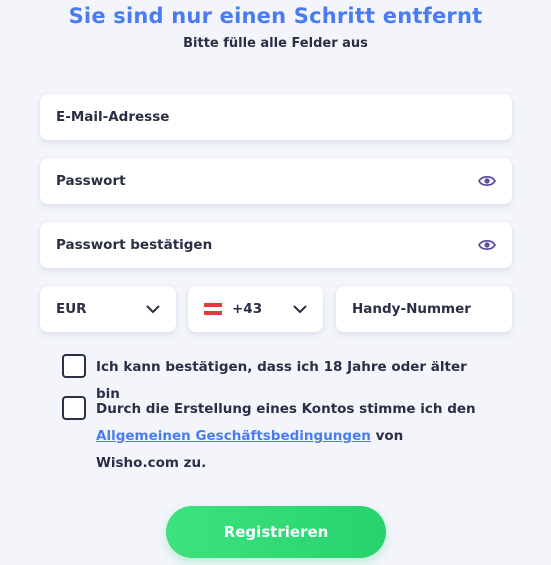 The width and height of the screenshot is (551, 565). What do you see at coordinates (74, 408) in the screenshot?
I see `terms-checkbox` at bounding box center [74, 408].